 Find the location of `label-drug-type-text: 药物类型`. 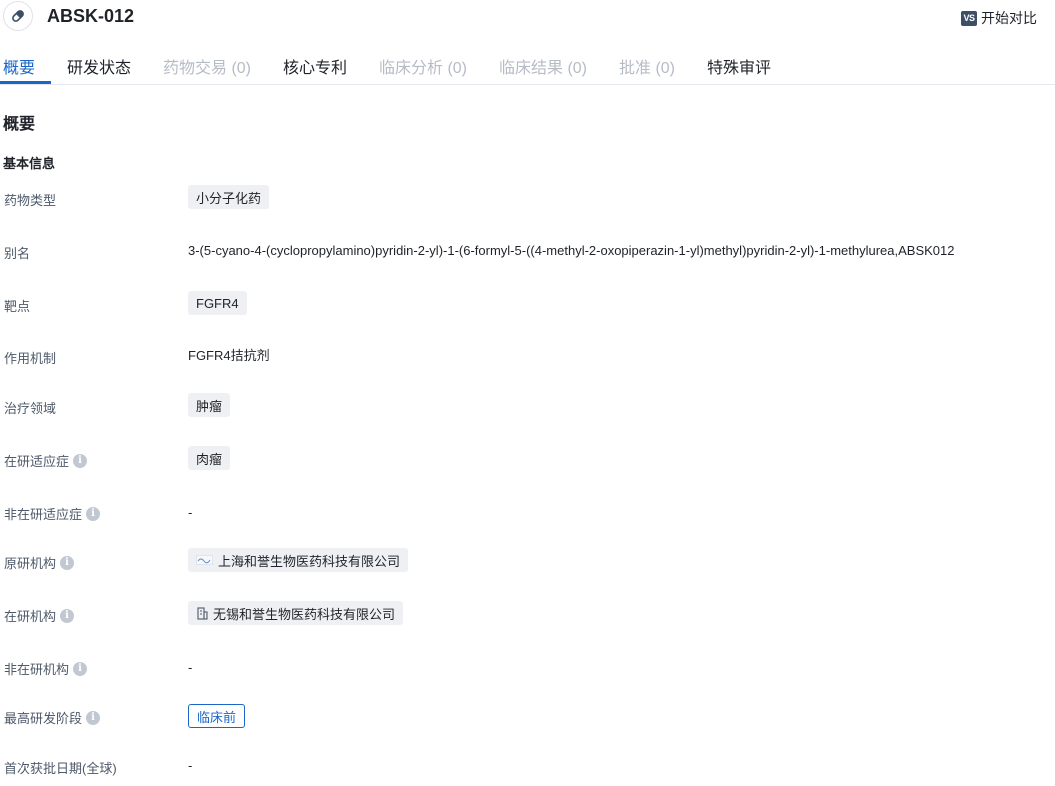

label-drug-type-text: 药物类型 is located at coordinates (30, 200).